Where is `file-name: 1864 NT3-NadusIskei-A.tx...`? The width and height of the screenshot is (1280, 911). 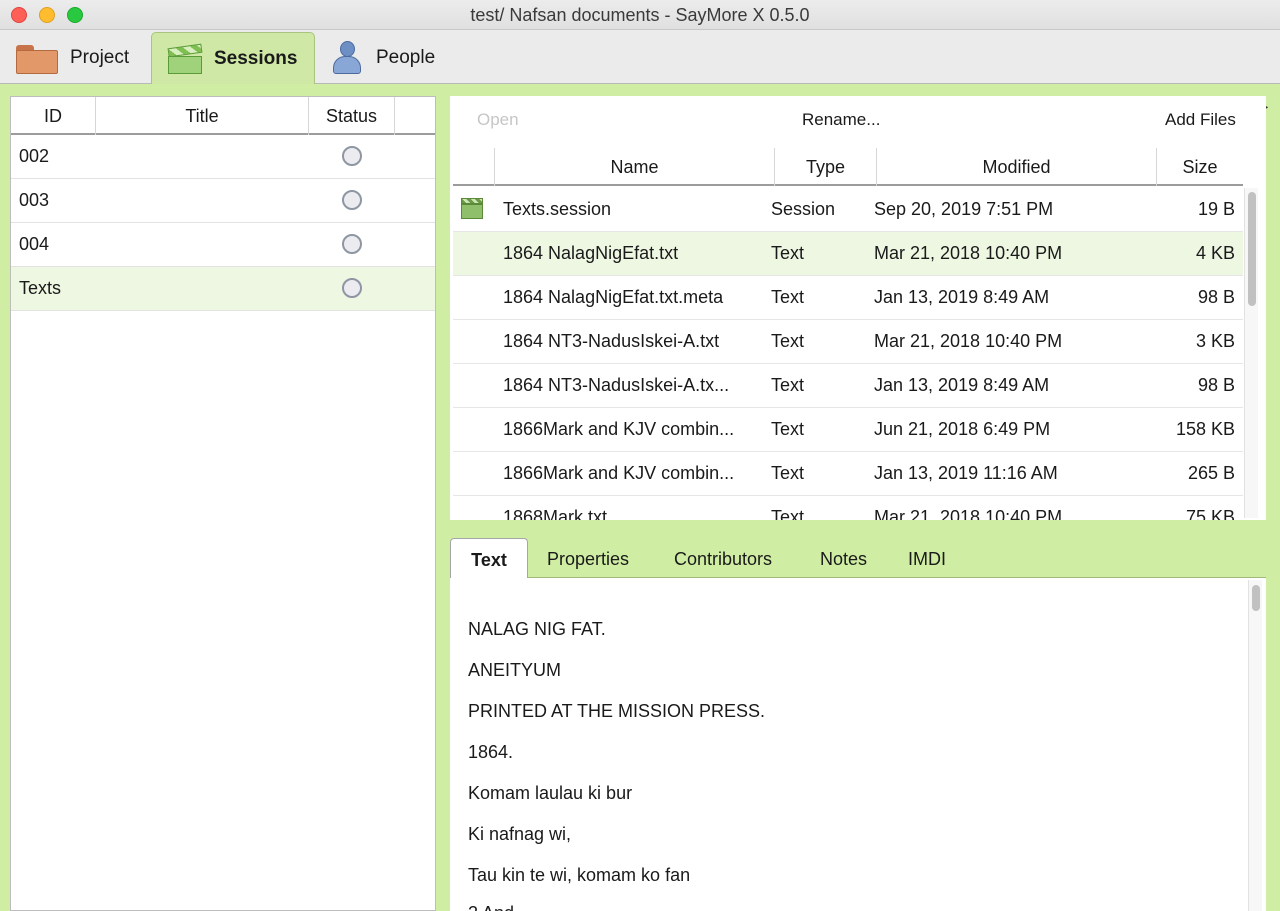 file-name: 1864 NT3-NadusIskei-A.tx... is located at coordinates (616, 385).